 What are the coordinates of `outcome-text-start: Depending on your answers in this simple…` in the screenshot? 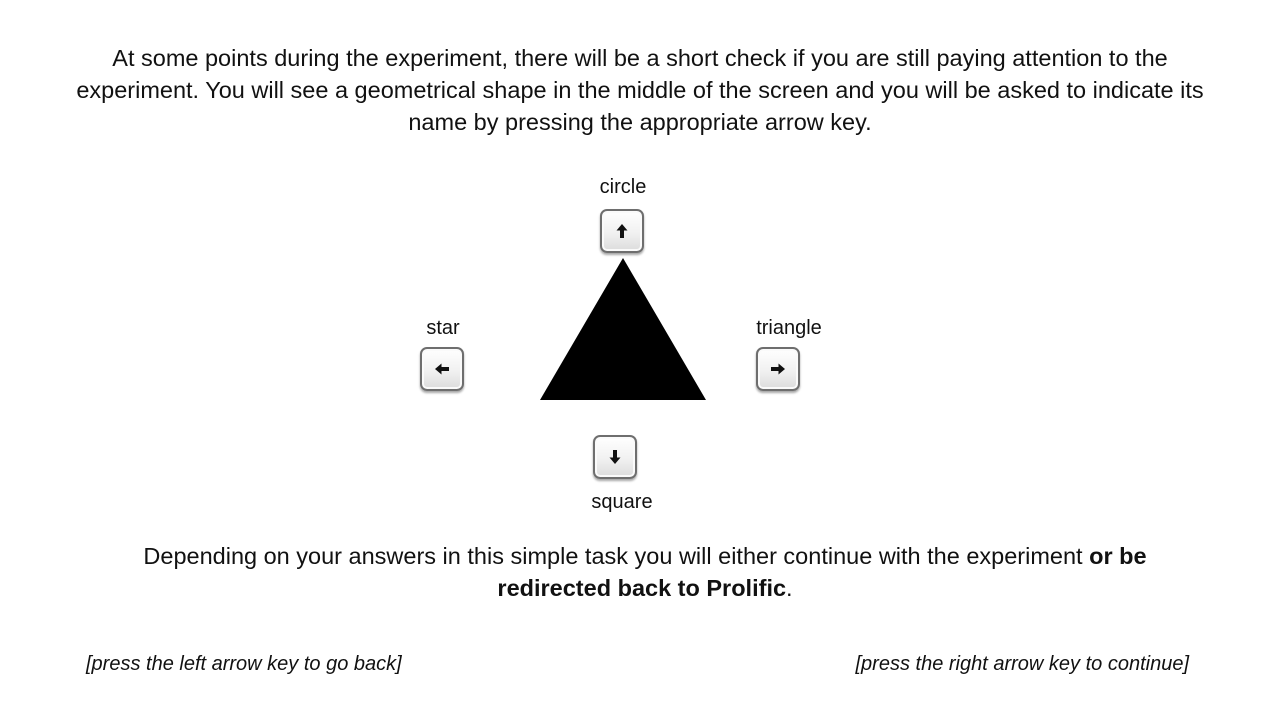 It's located at (616, 556).